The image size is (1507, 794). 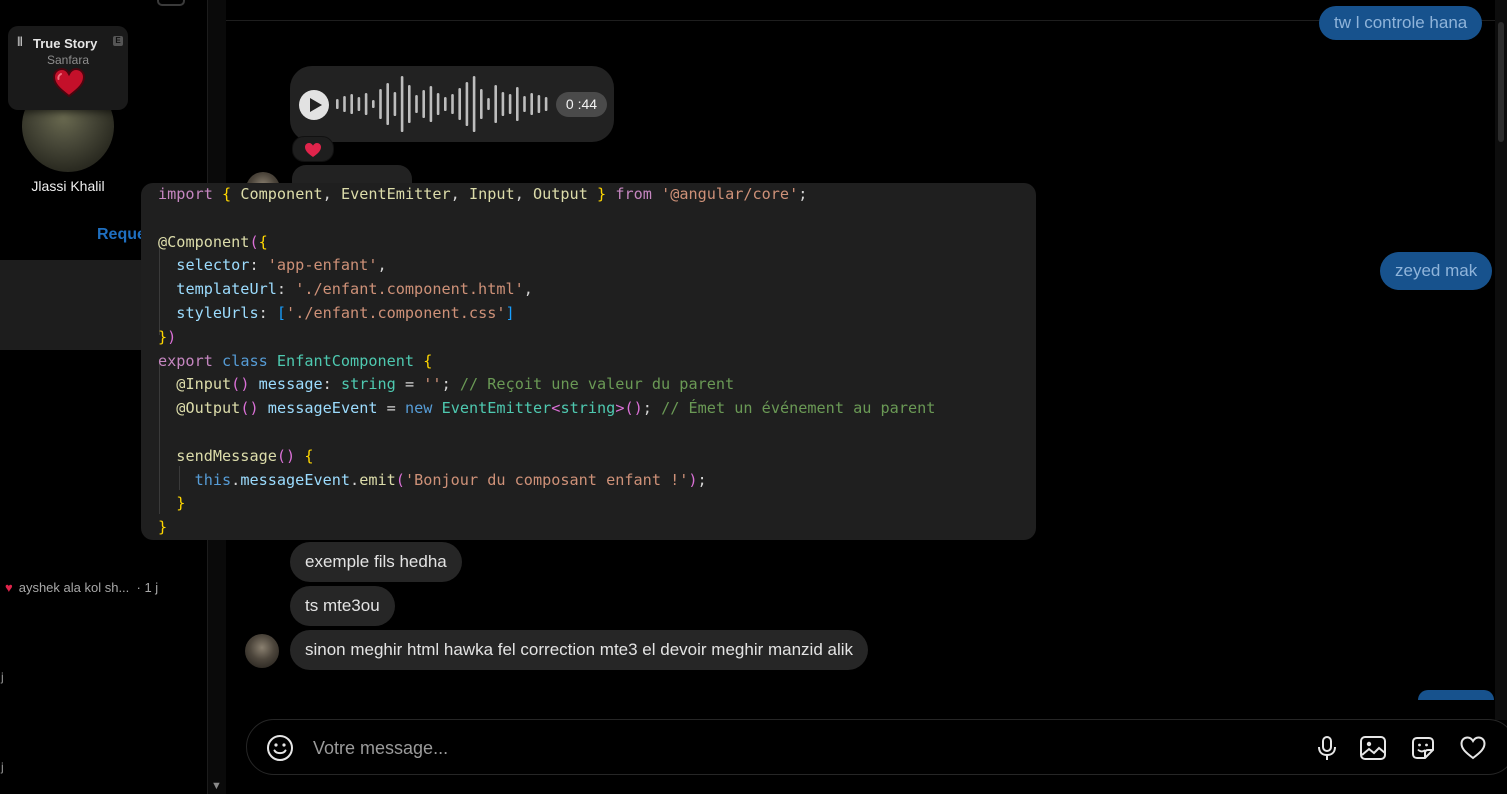 What do you see at coordinates (354, 289) in the screenshot?
I see `code-line: templateUrl: './enfant.component.html',` at bounding box center [354, 289].